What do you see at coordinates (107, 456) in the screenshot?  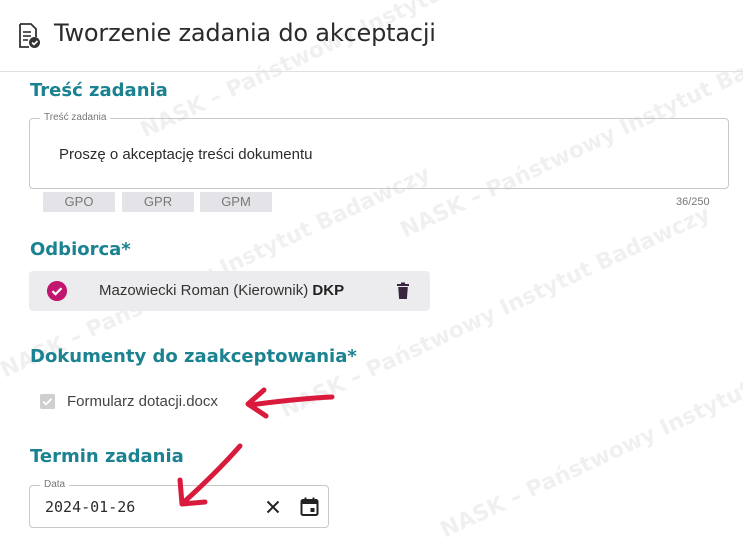 I see `deadline-heading: Termin zadania` at bounding box center [107, 456].